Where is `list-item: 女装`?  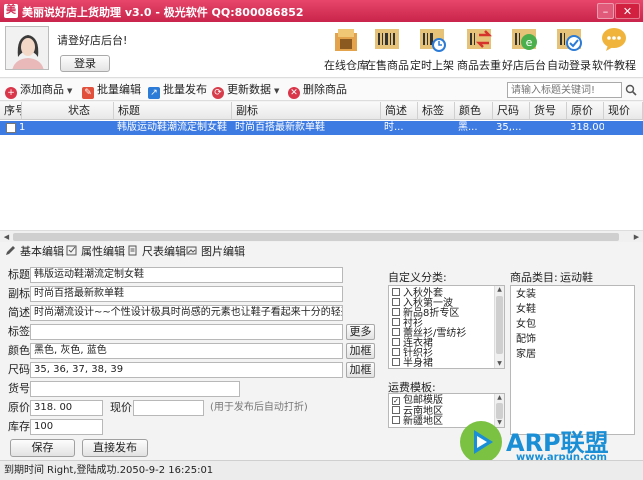
list-item: 女装 is located at coordinates (526, 295).